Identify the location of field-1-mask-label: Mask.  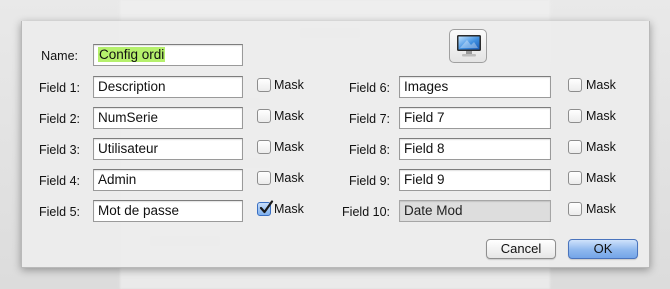
(289, 85).